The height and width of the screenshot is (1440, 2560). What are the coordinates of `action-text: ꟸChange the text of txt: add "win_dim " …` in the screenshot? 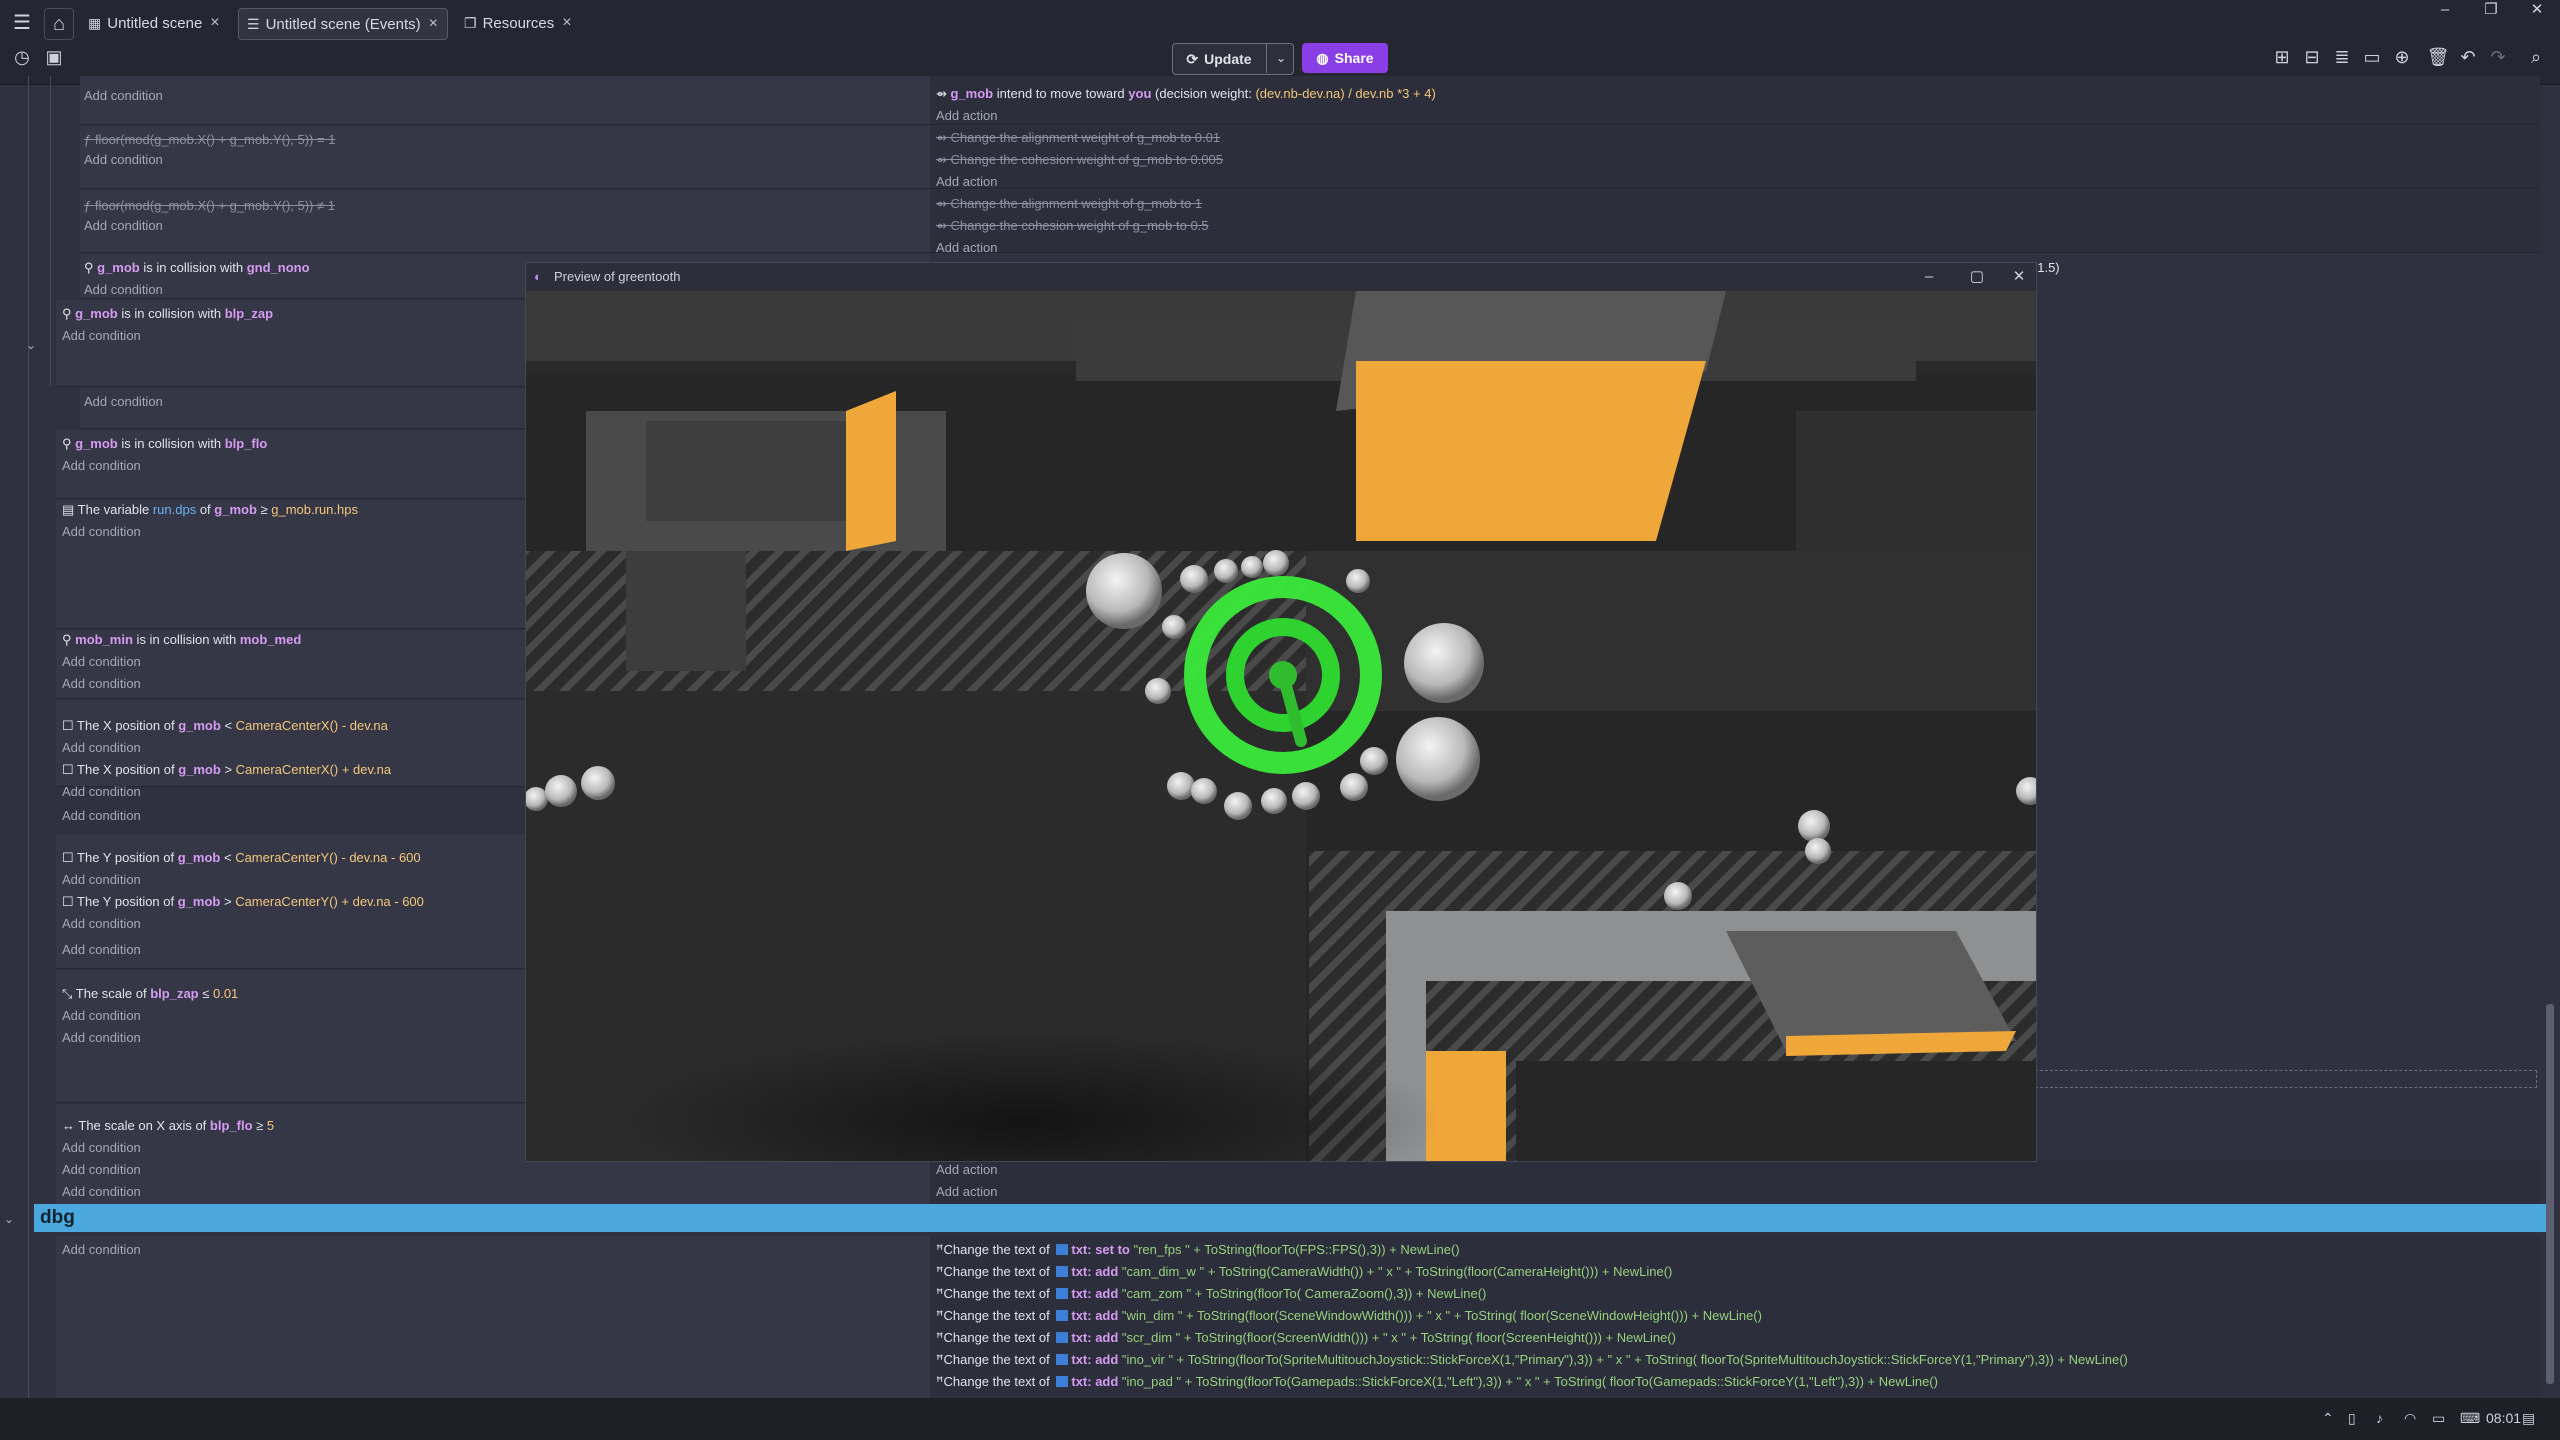 It's located at (1349, 1316).